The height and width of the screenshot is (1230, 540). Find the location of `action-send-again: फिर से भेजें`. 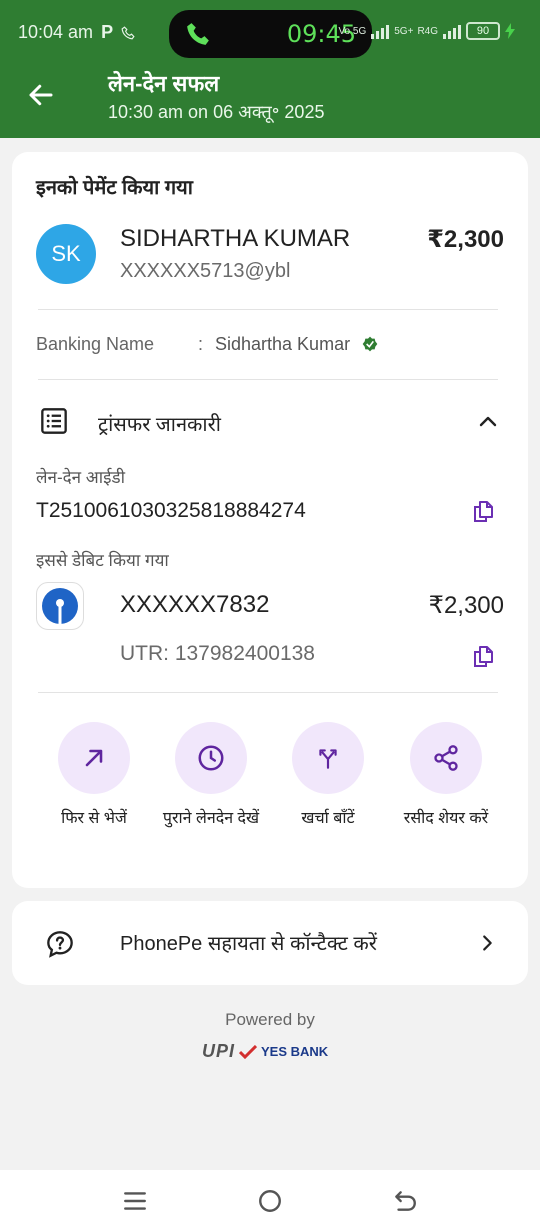

action-send-again: फिर से भेजें is located at coordinates (94, 777).